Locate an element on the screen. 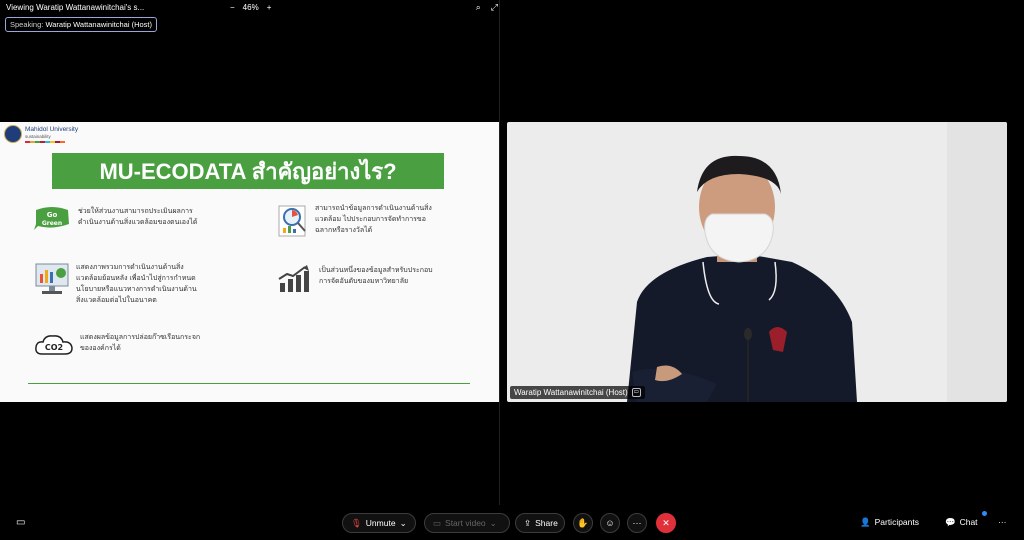 This screenshot has width=1024, height=540. start-video-label: Start video is located at coordinates (465, 523).